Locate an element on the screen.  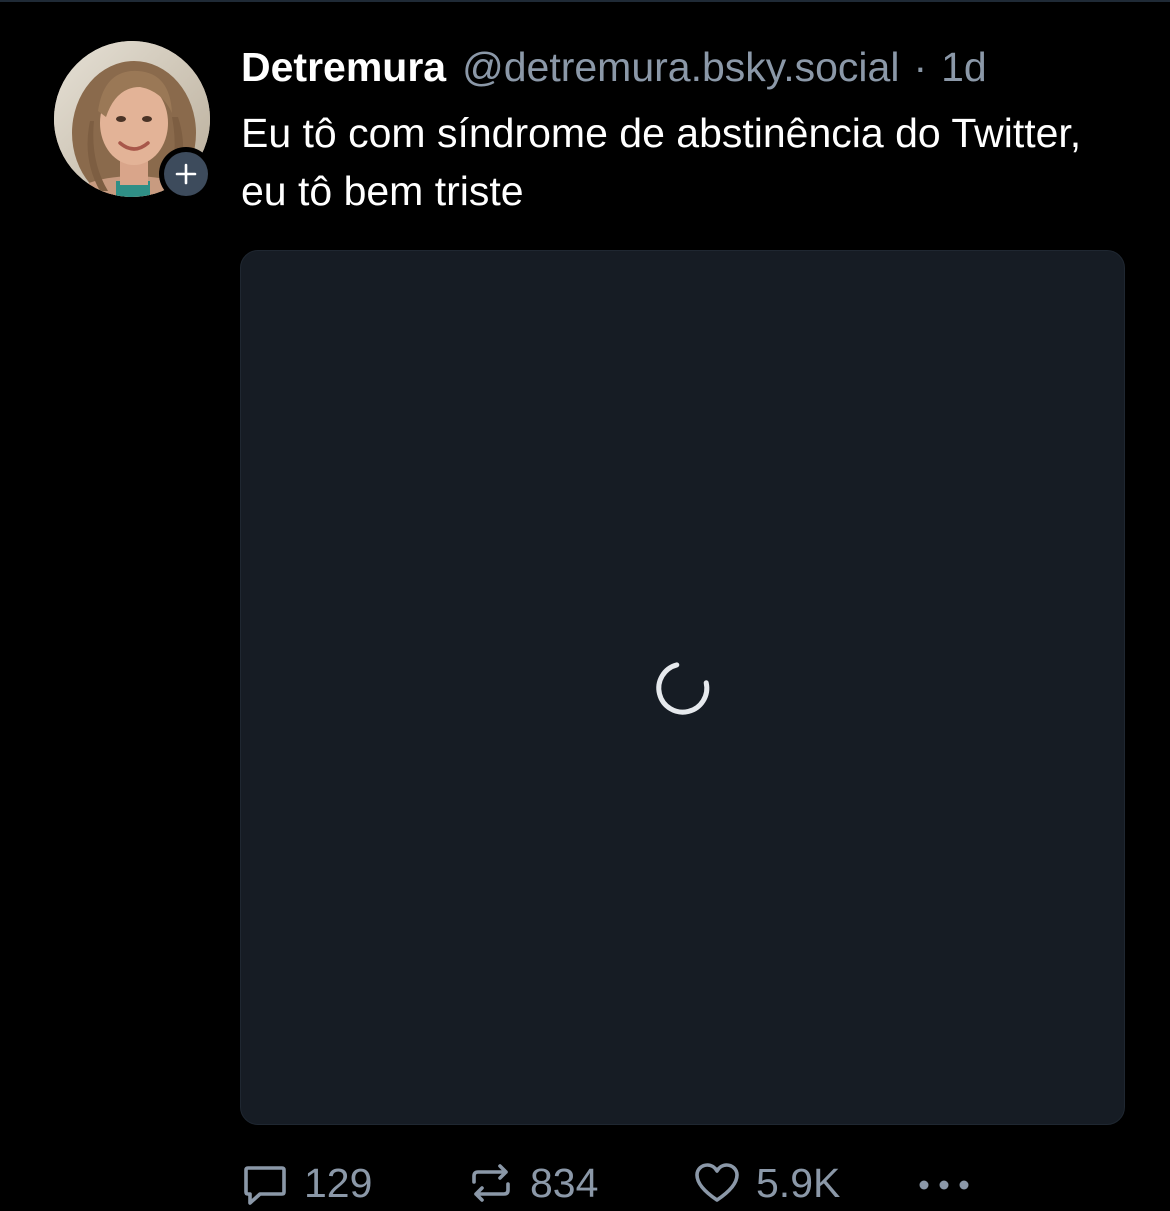
repost-count: 834 is located at coordinates (564, 1182).